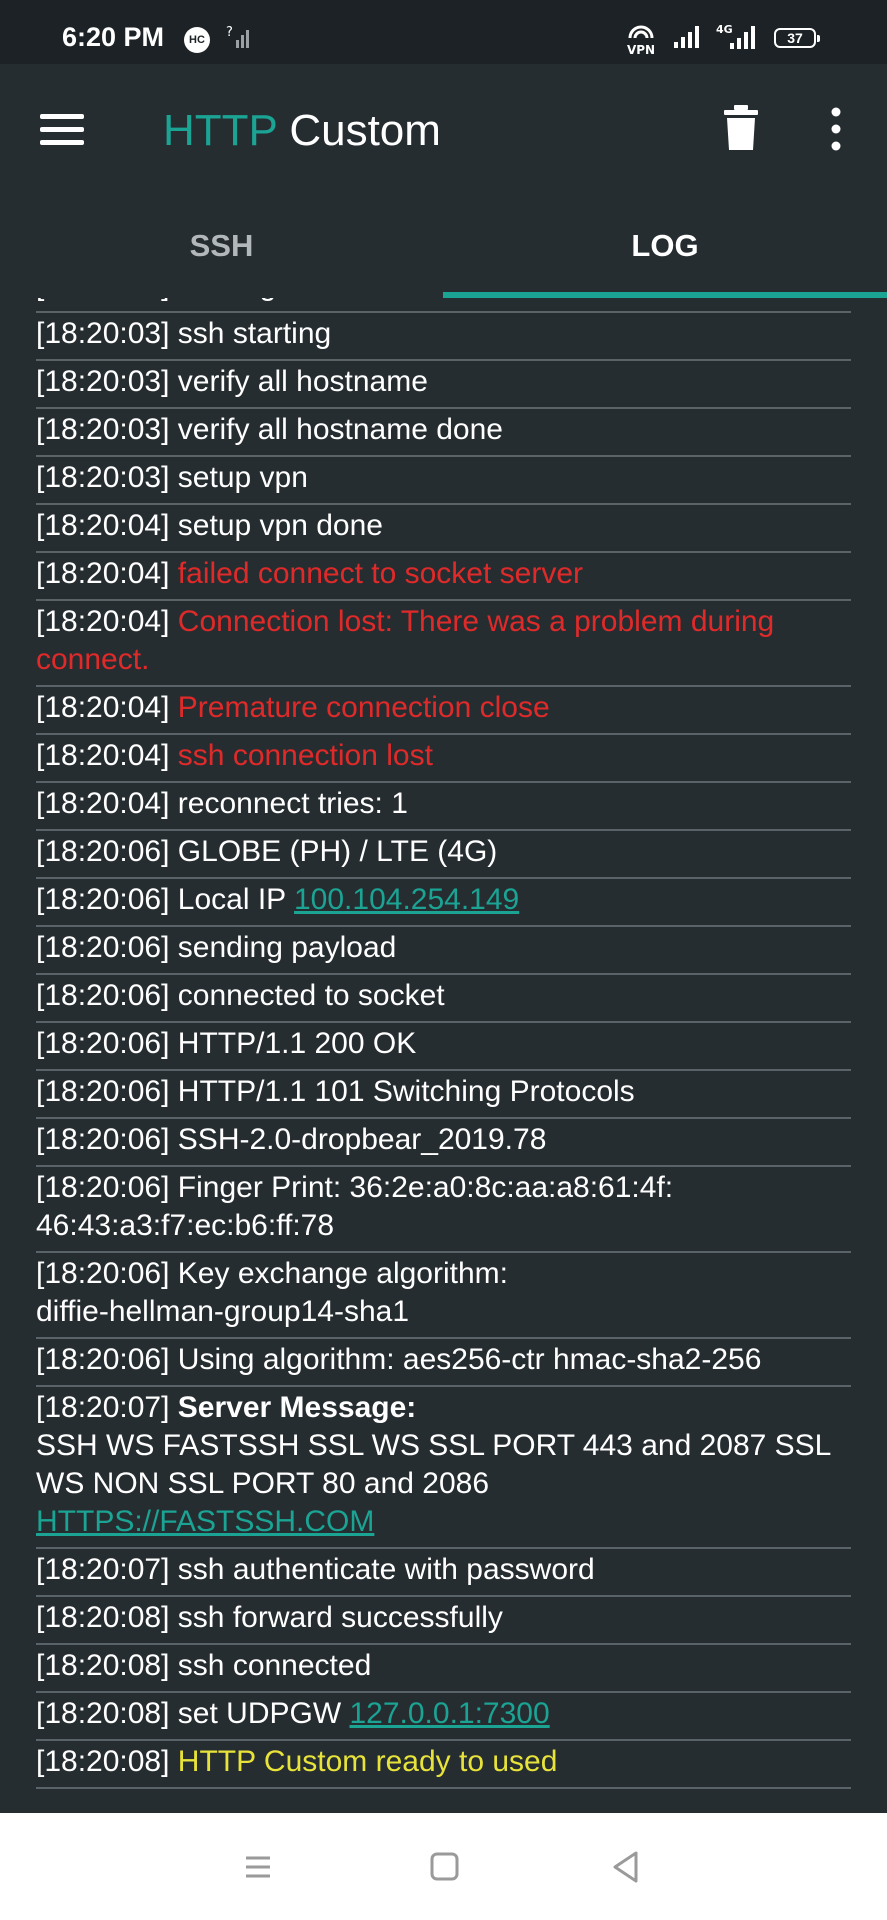 The height and width of the screenshot is (1920, 887). I want to click on tab-log: LOG, so click(665, 246).